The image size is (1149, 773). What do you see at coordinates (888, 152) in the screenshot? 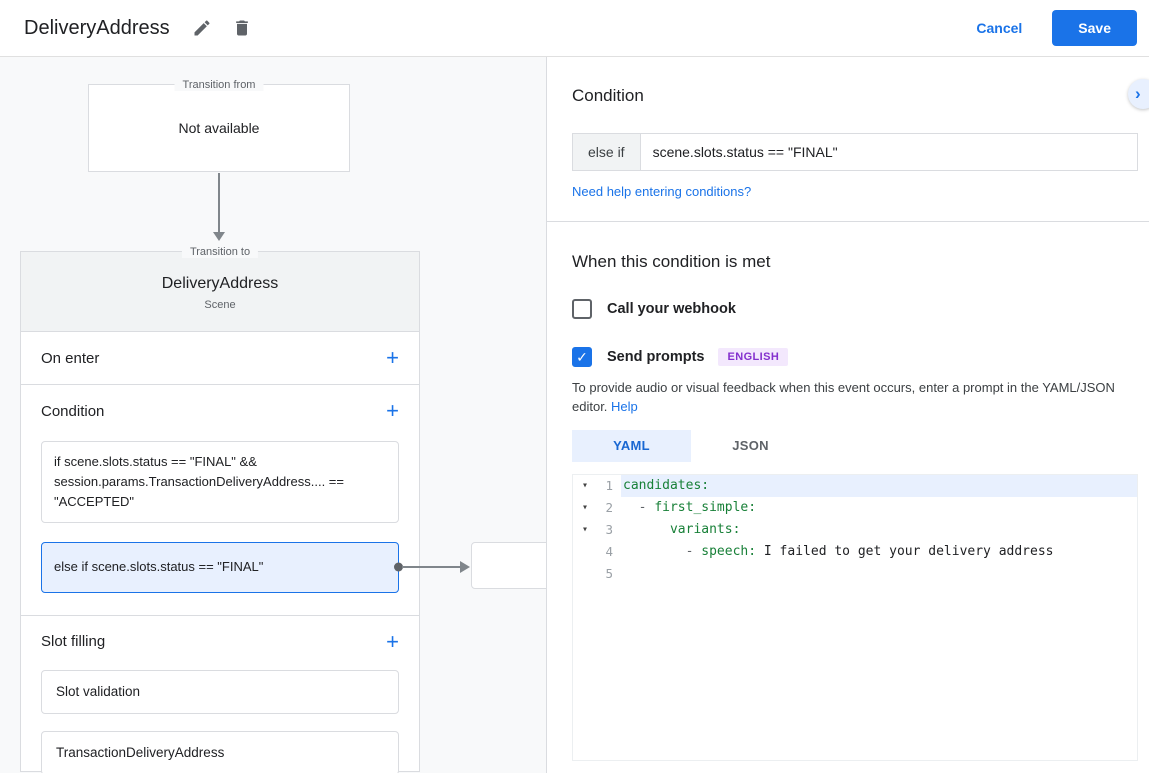
I see `condition-expression-input` at bounding box center [888, 152].